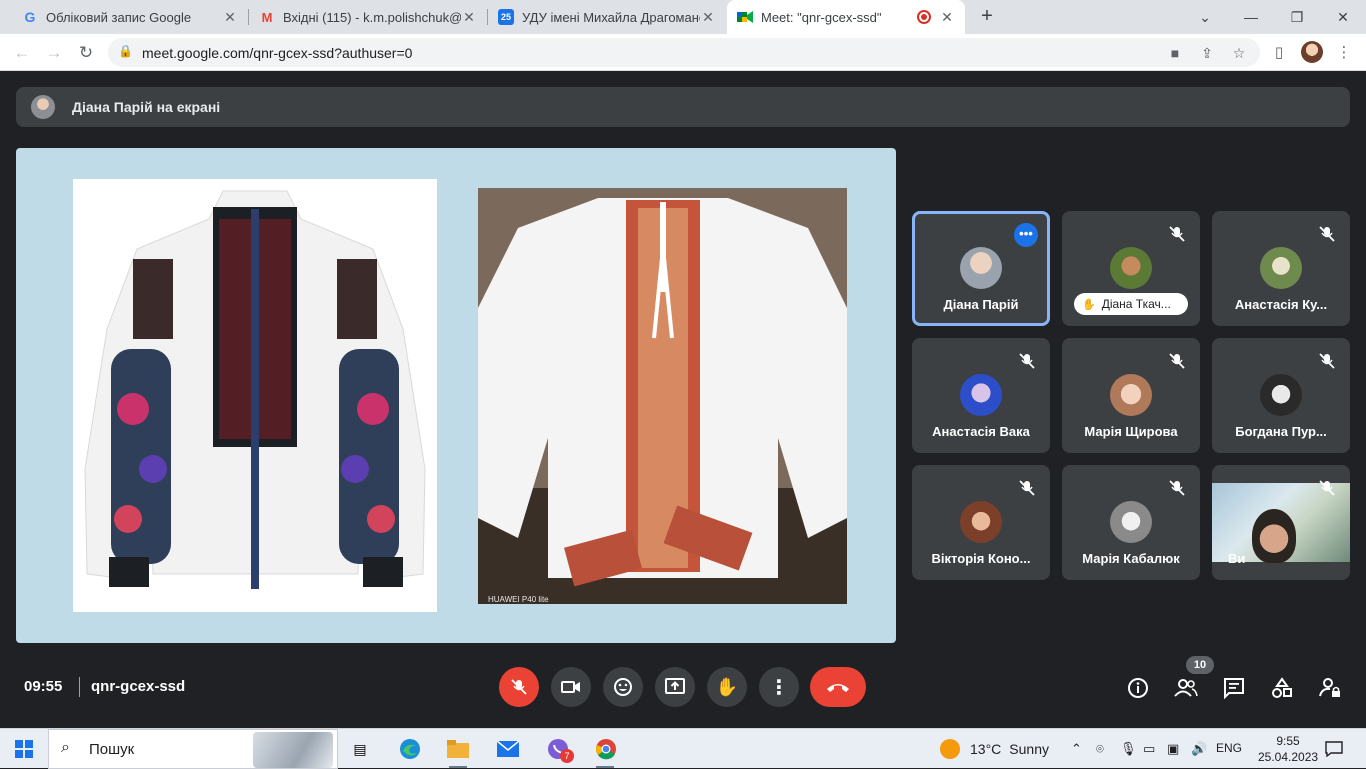  I want to click on back-button: ←, so click(22, 53).